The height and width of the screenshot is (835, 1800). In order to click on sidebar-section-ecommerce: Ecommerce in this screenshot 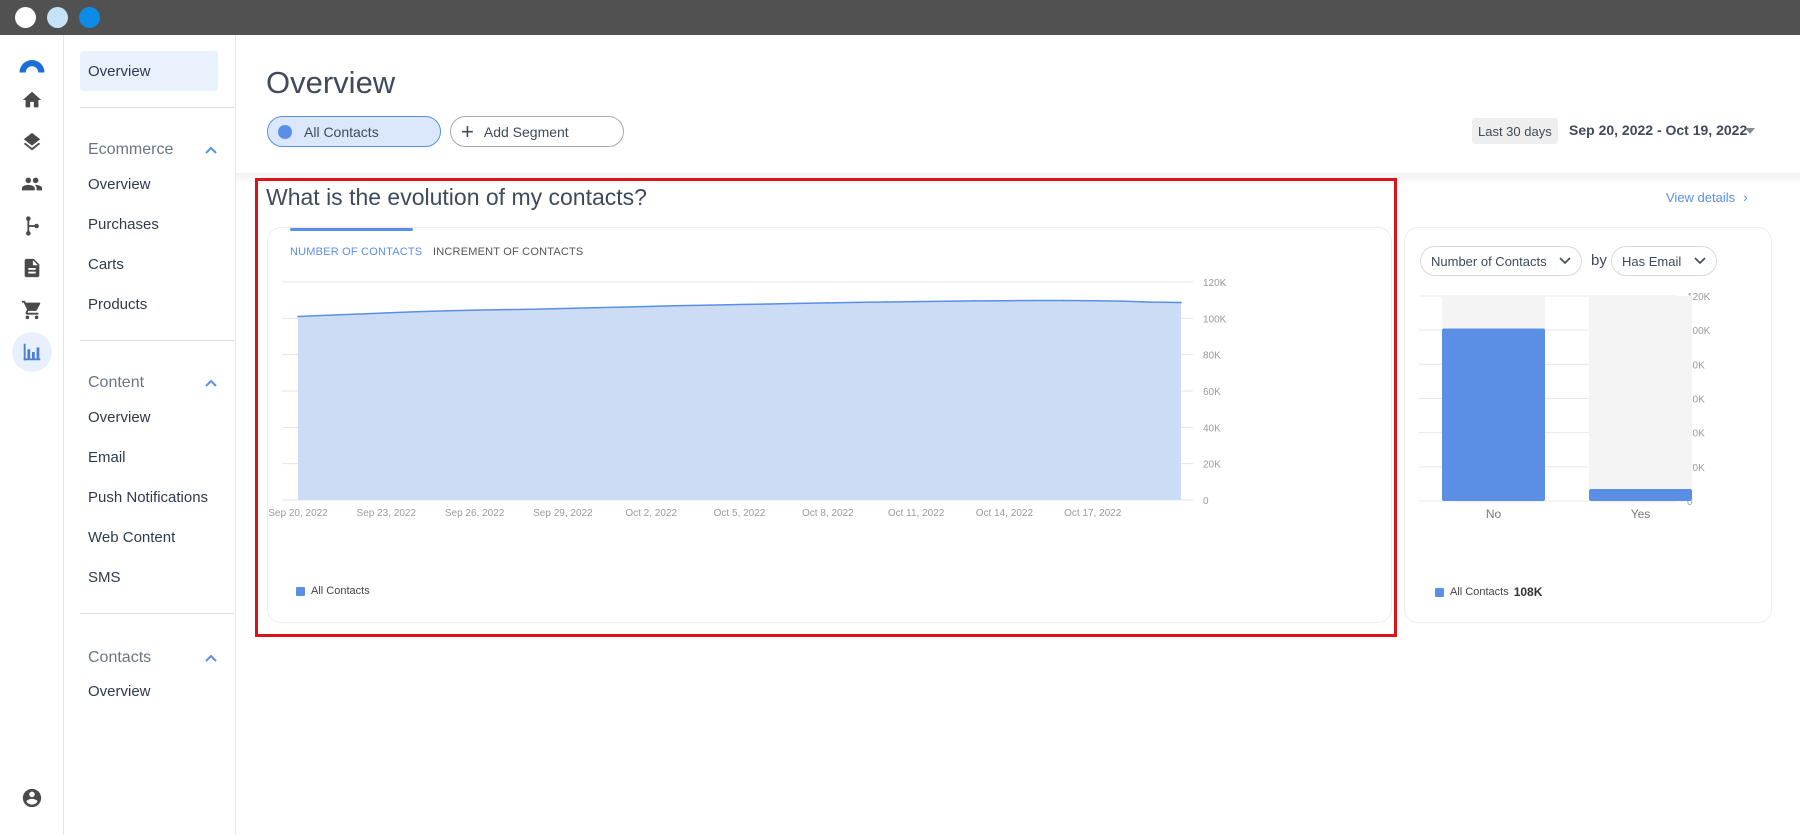, I will do `click(149, 150)`.